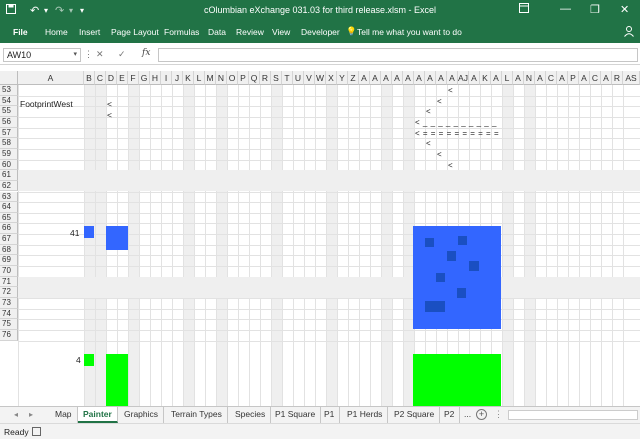 The width and height of the screenshot is (640, 439). What do you see at coordinates (142, 415) in the screenshot?
I see `sheet-tab-graphics: Graphics` at bounding box center [142, 415].